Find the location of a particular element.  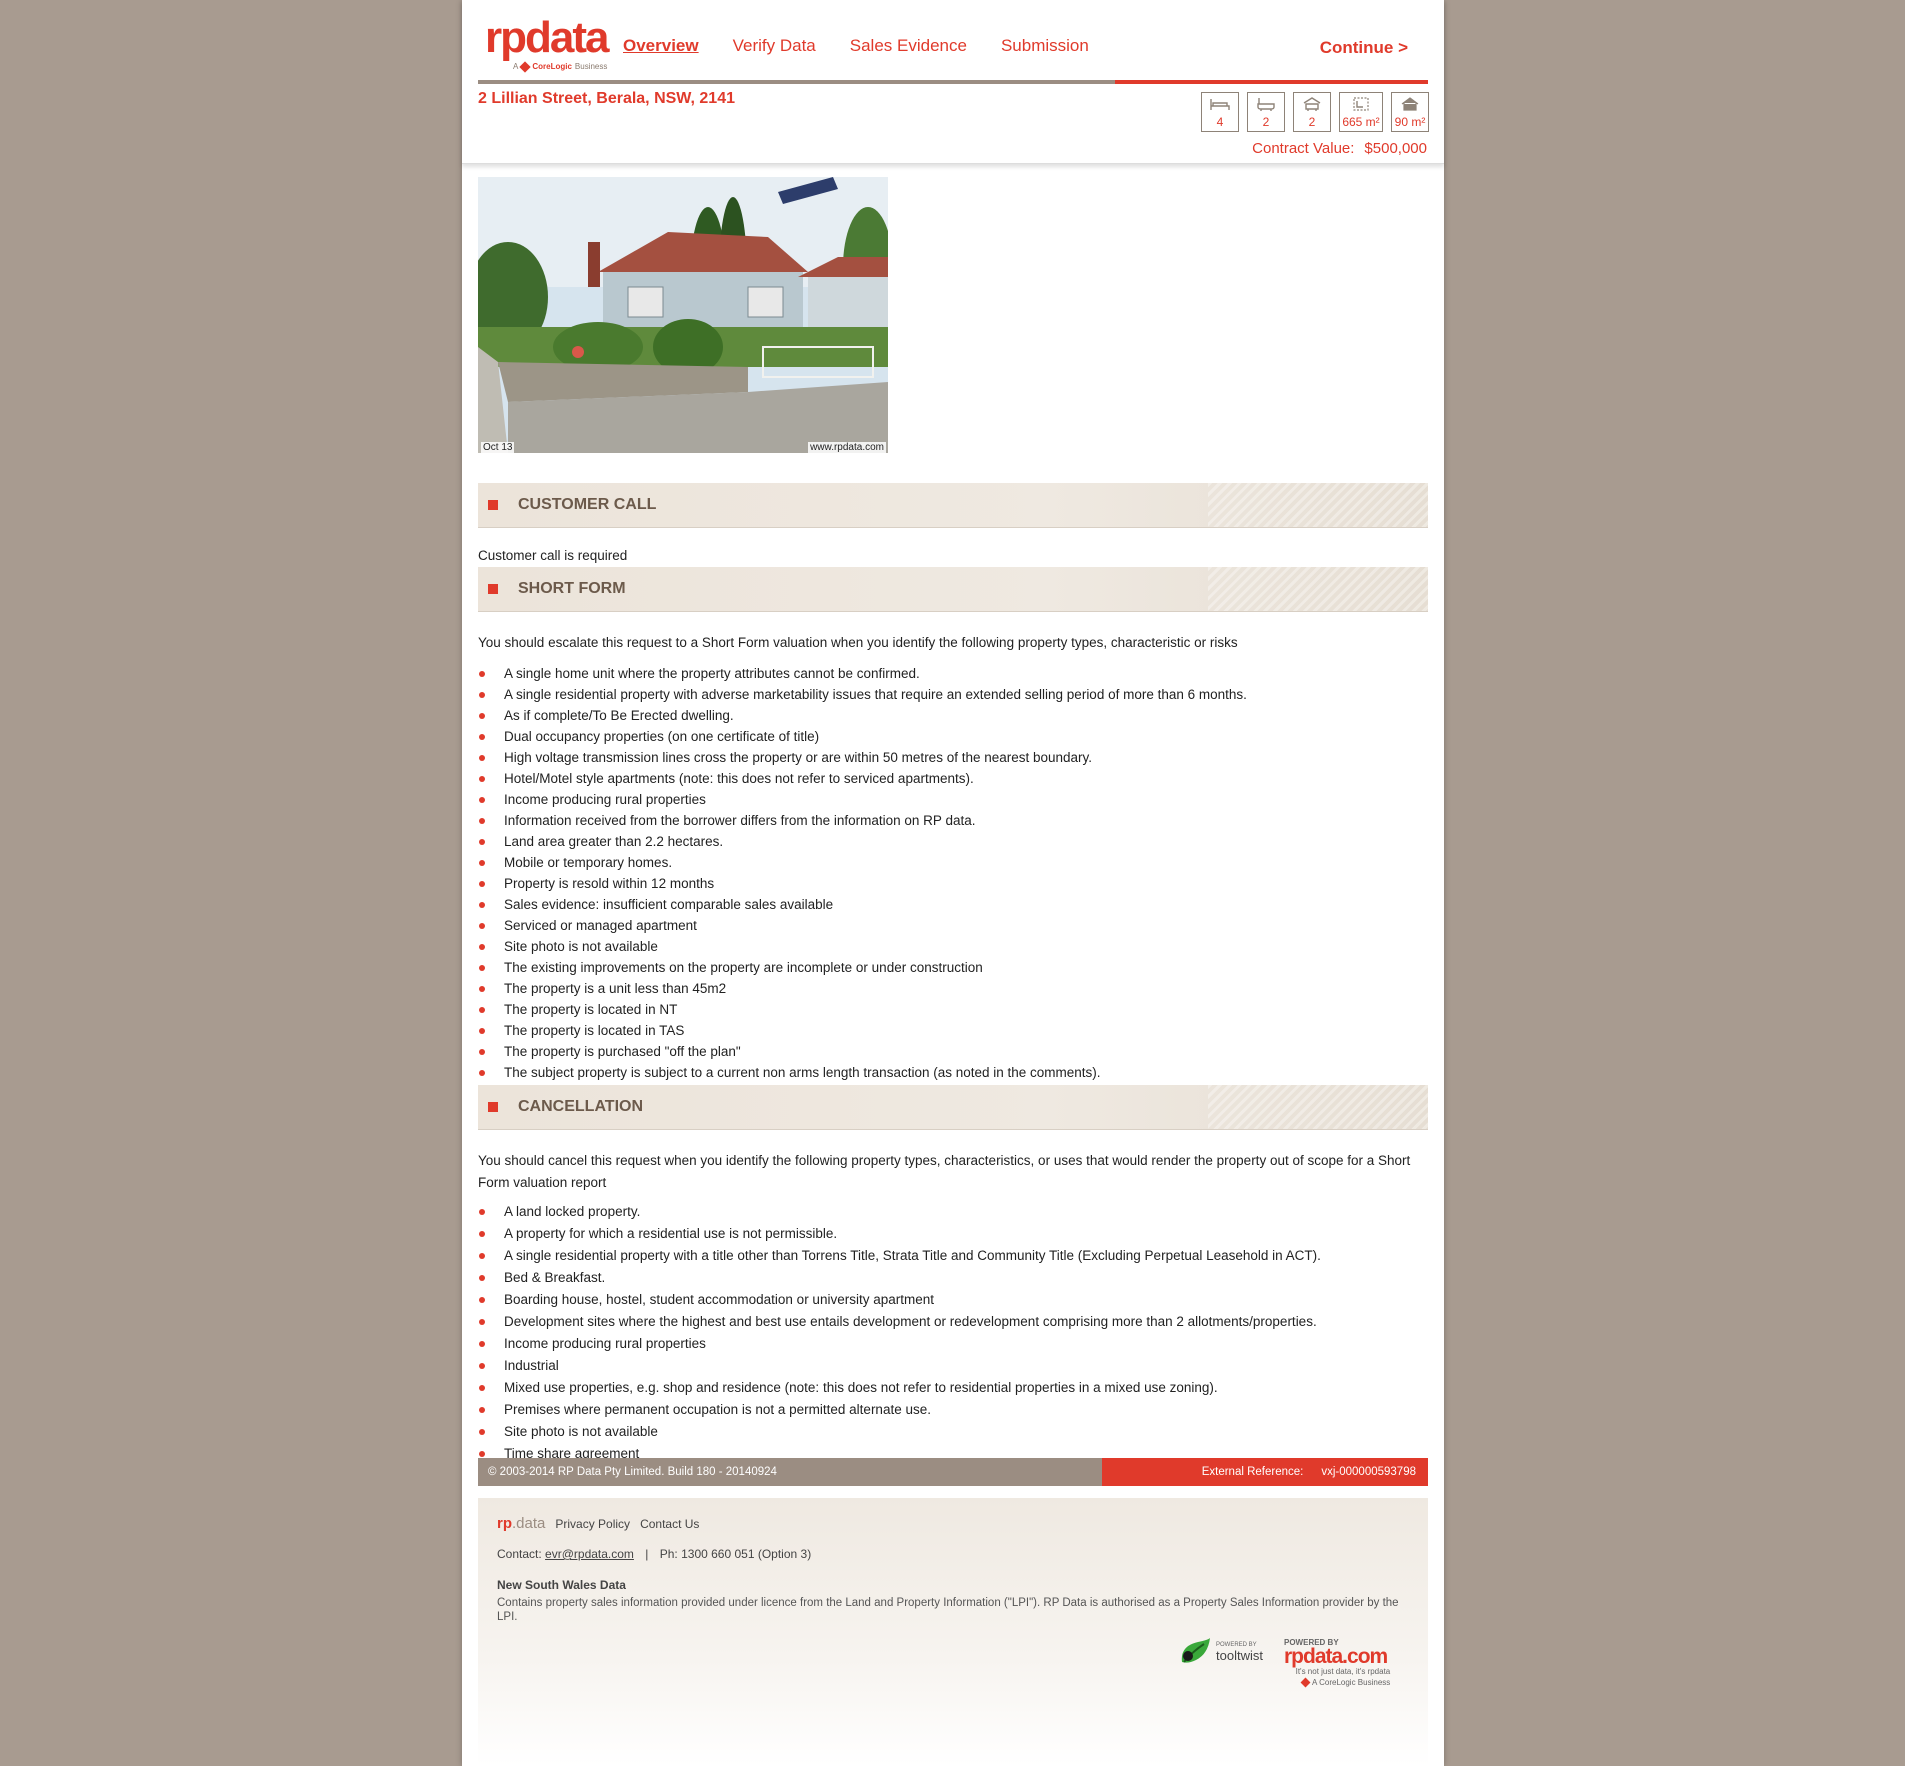

list-item: Serviced or managed apartment is located at coordinates (953, 925).